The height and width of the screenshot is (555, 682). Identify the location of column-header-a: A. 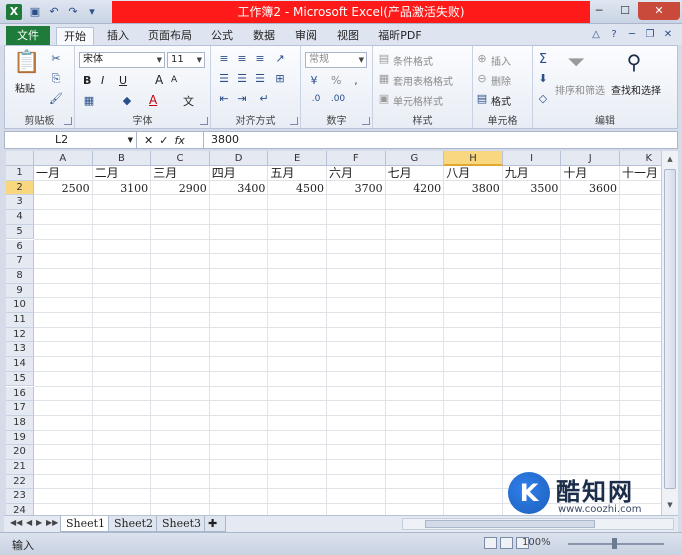
(63, 158).